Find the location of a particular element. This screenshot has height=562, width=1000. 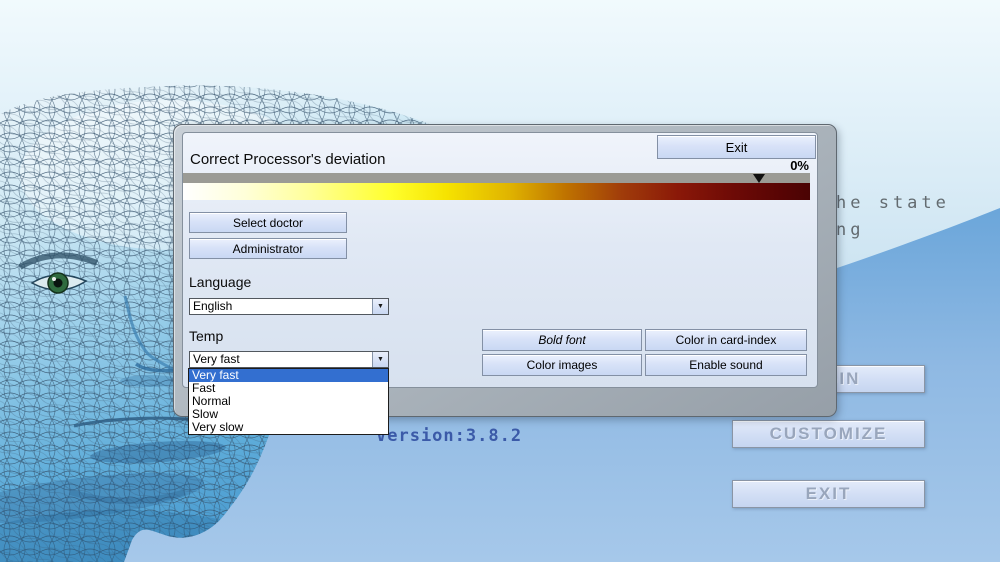

language-value: English is located at coordinates (213, 306).